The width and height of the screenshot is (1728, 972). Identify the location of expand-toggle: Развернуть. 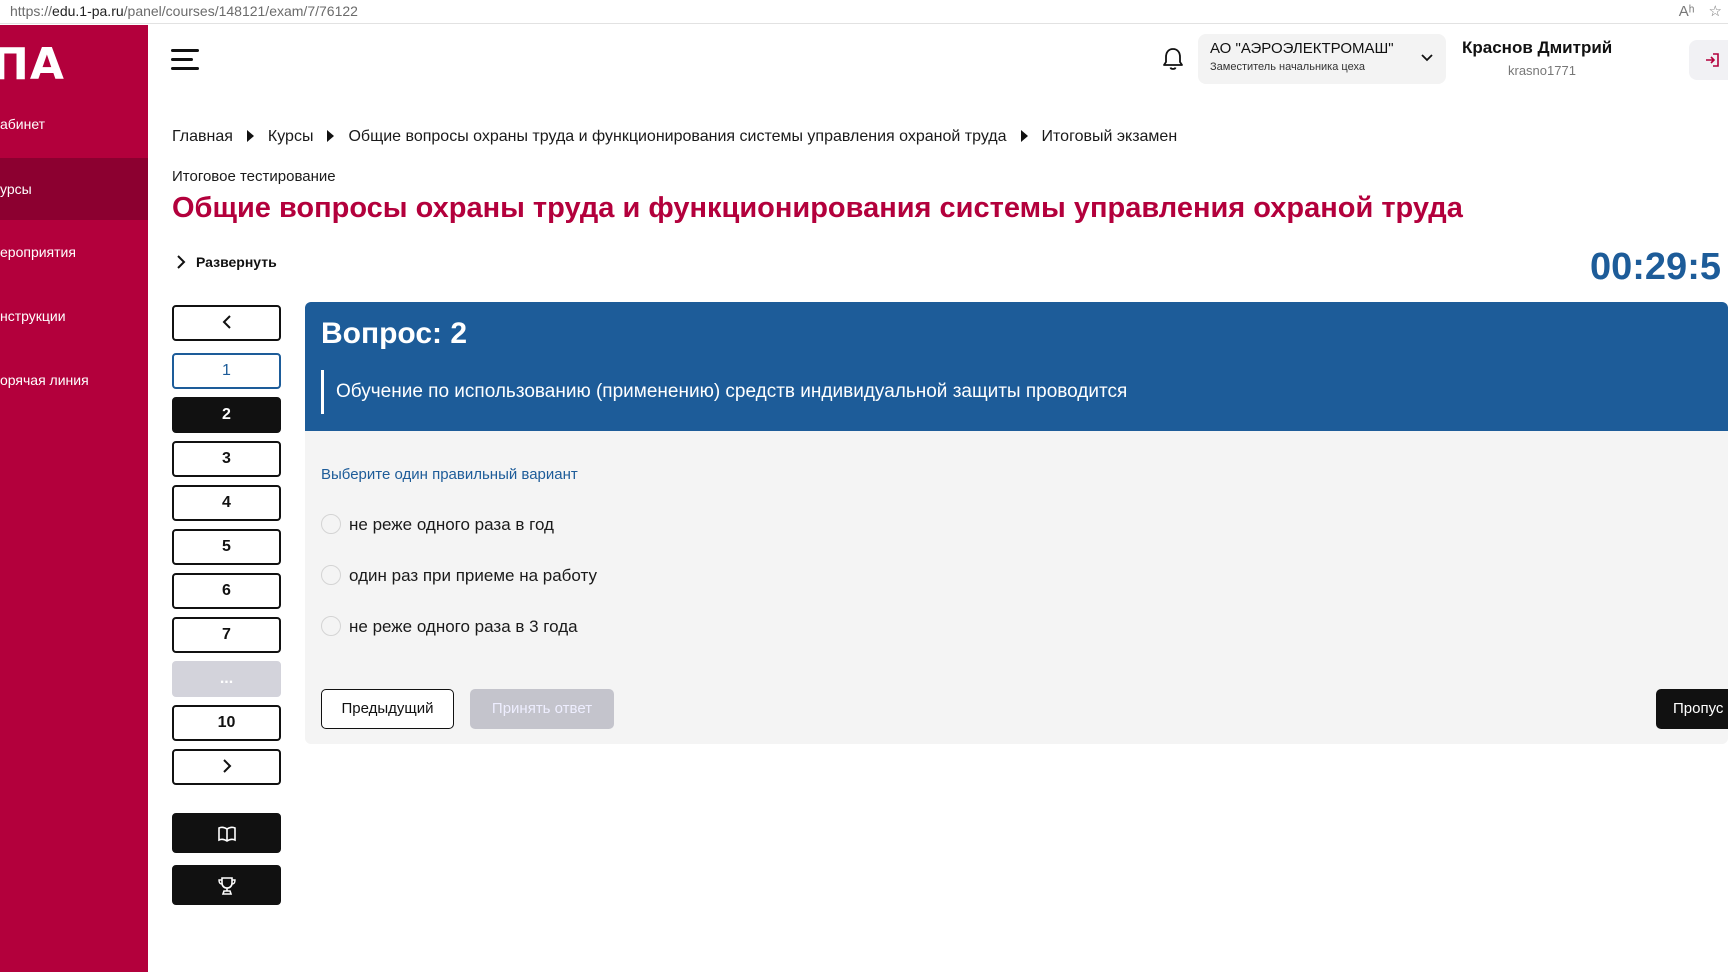
(226, 262).